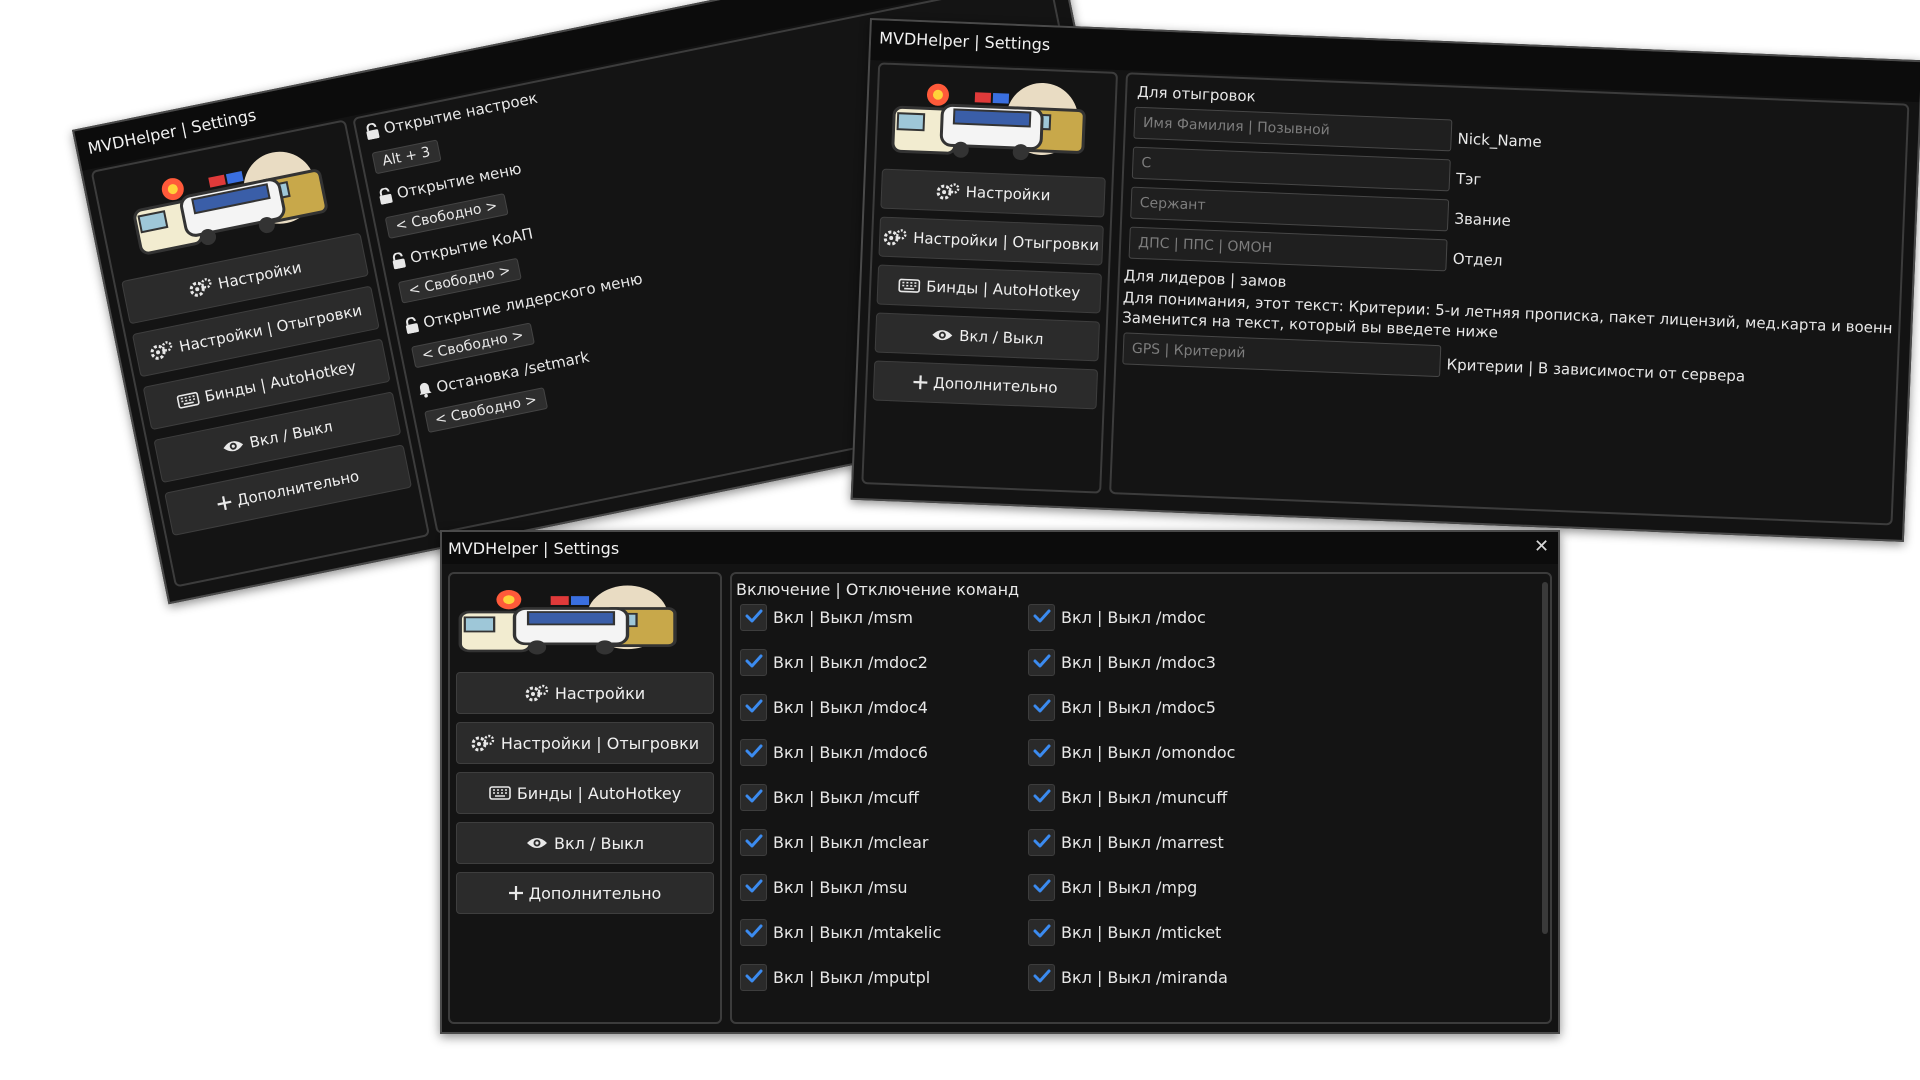 The height and width of the screenshot is (1080, 1920). I want to click on command-toggle: Вкл | Выкл /miranda, so click(1128, 977).